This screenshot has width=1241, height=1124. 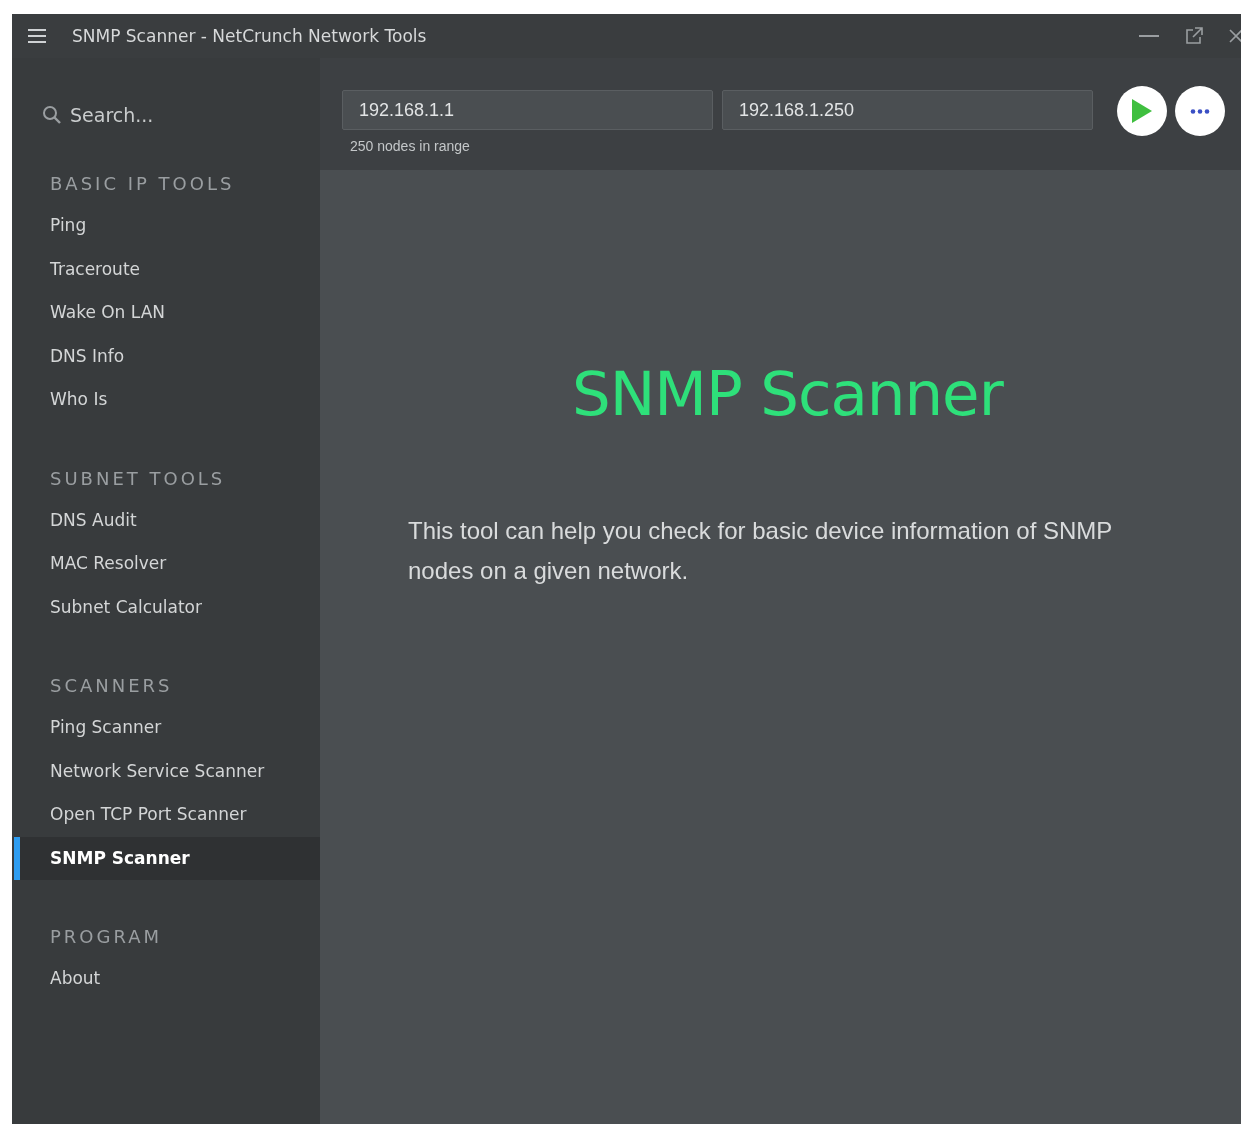 I want to click on sidebar-item: Subnet Calculator, so click(x=166, y=607).